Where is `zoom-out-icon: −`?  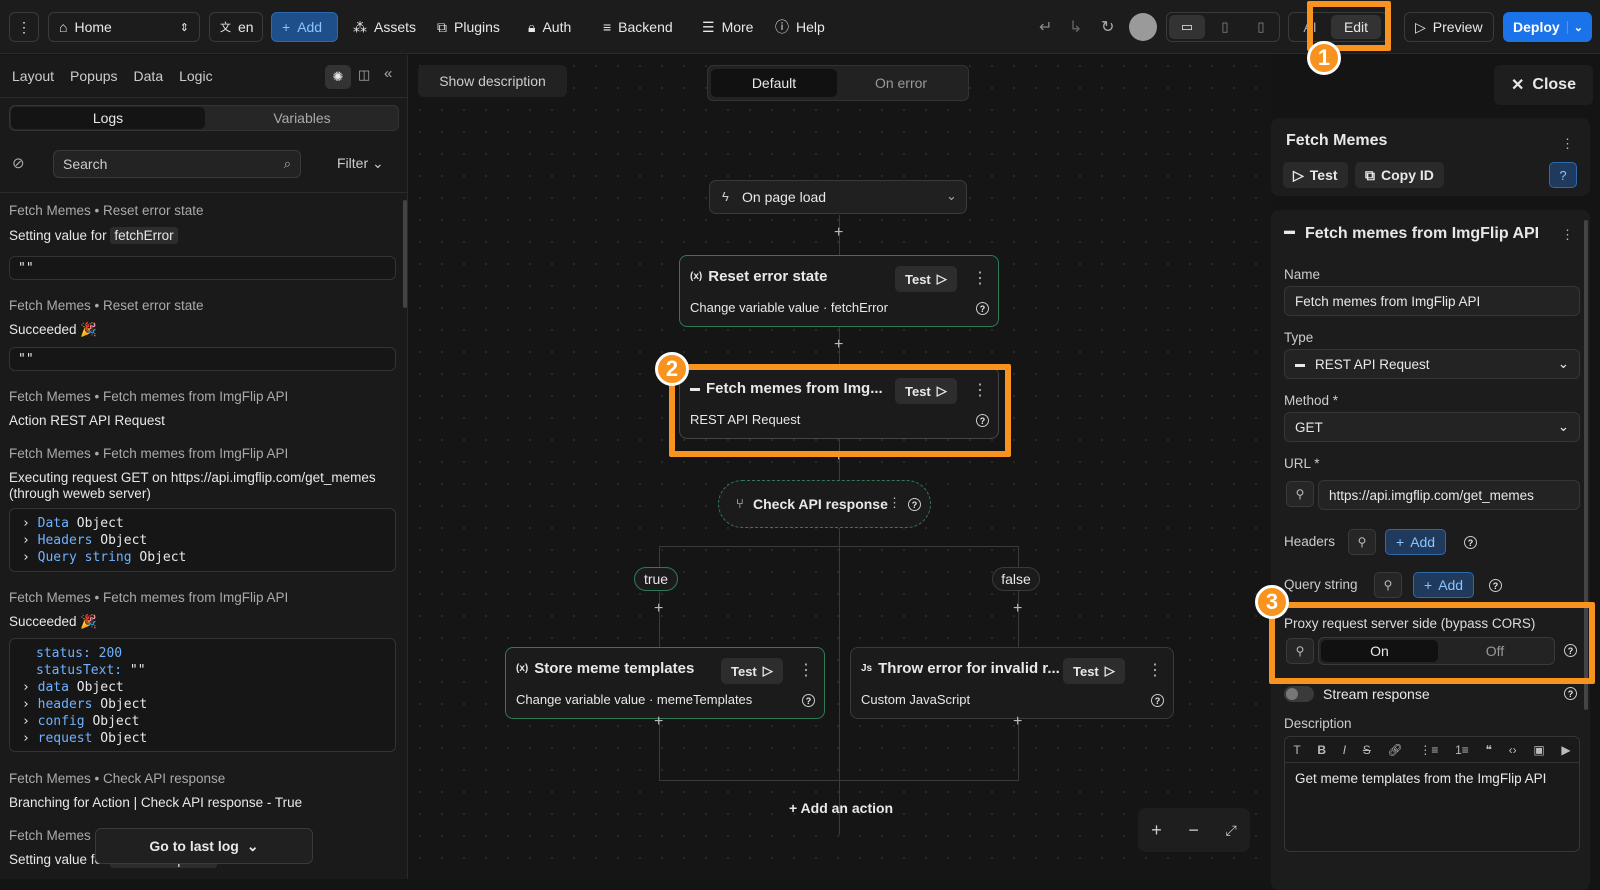 zoom-out-icon: − is located at coordinates (1193, 830).